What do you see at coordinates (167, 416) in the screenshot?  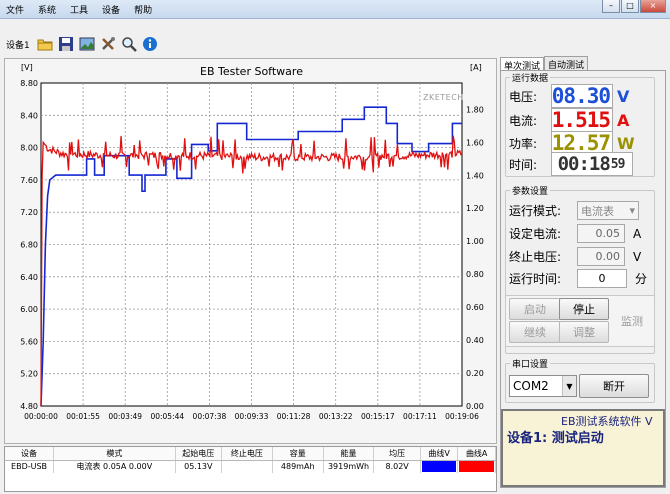 I see `x-tick-label: 00:05:44` at bounding box center [167, 416].